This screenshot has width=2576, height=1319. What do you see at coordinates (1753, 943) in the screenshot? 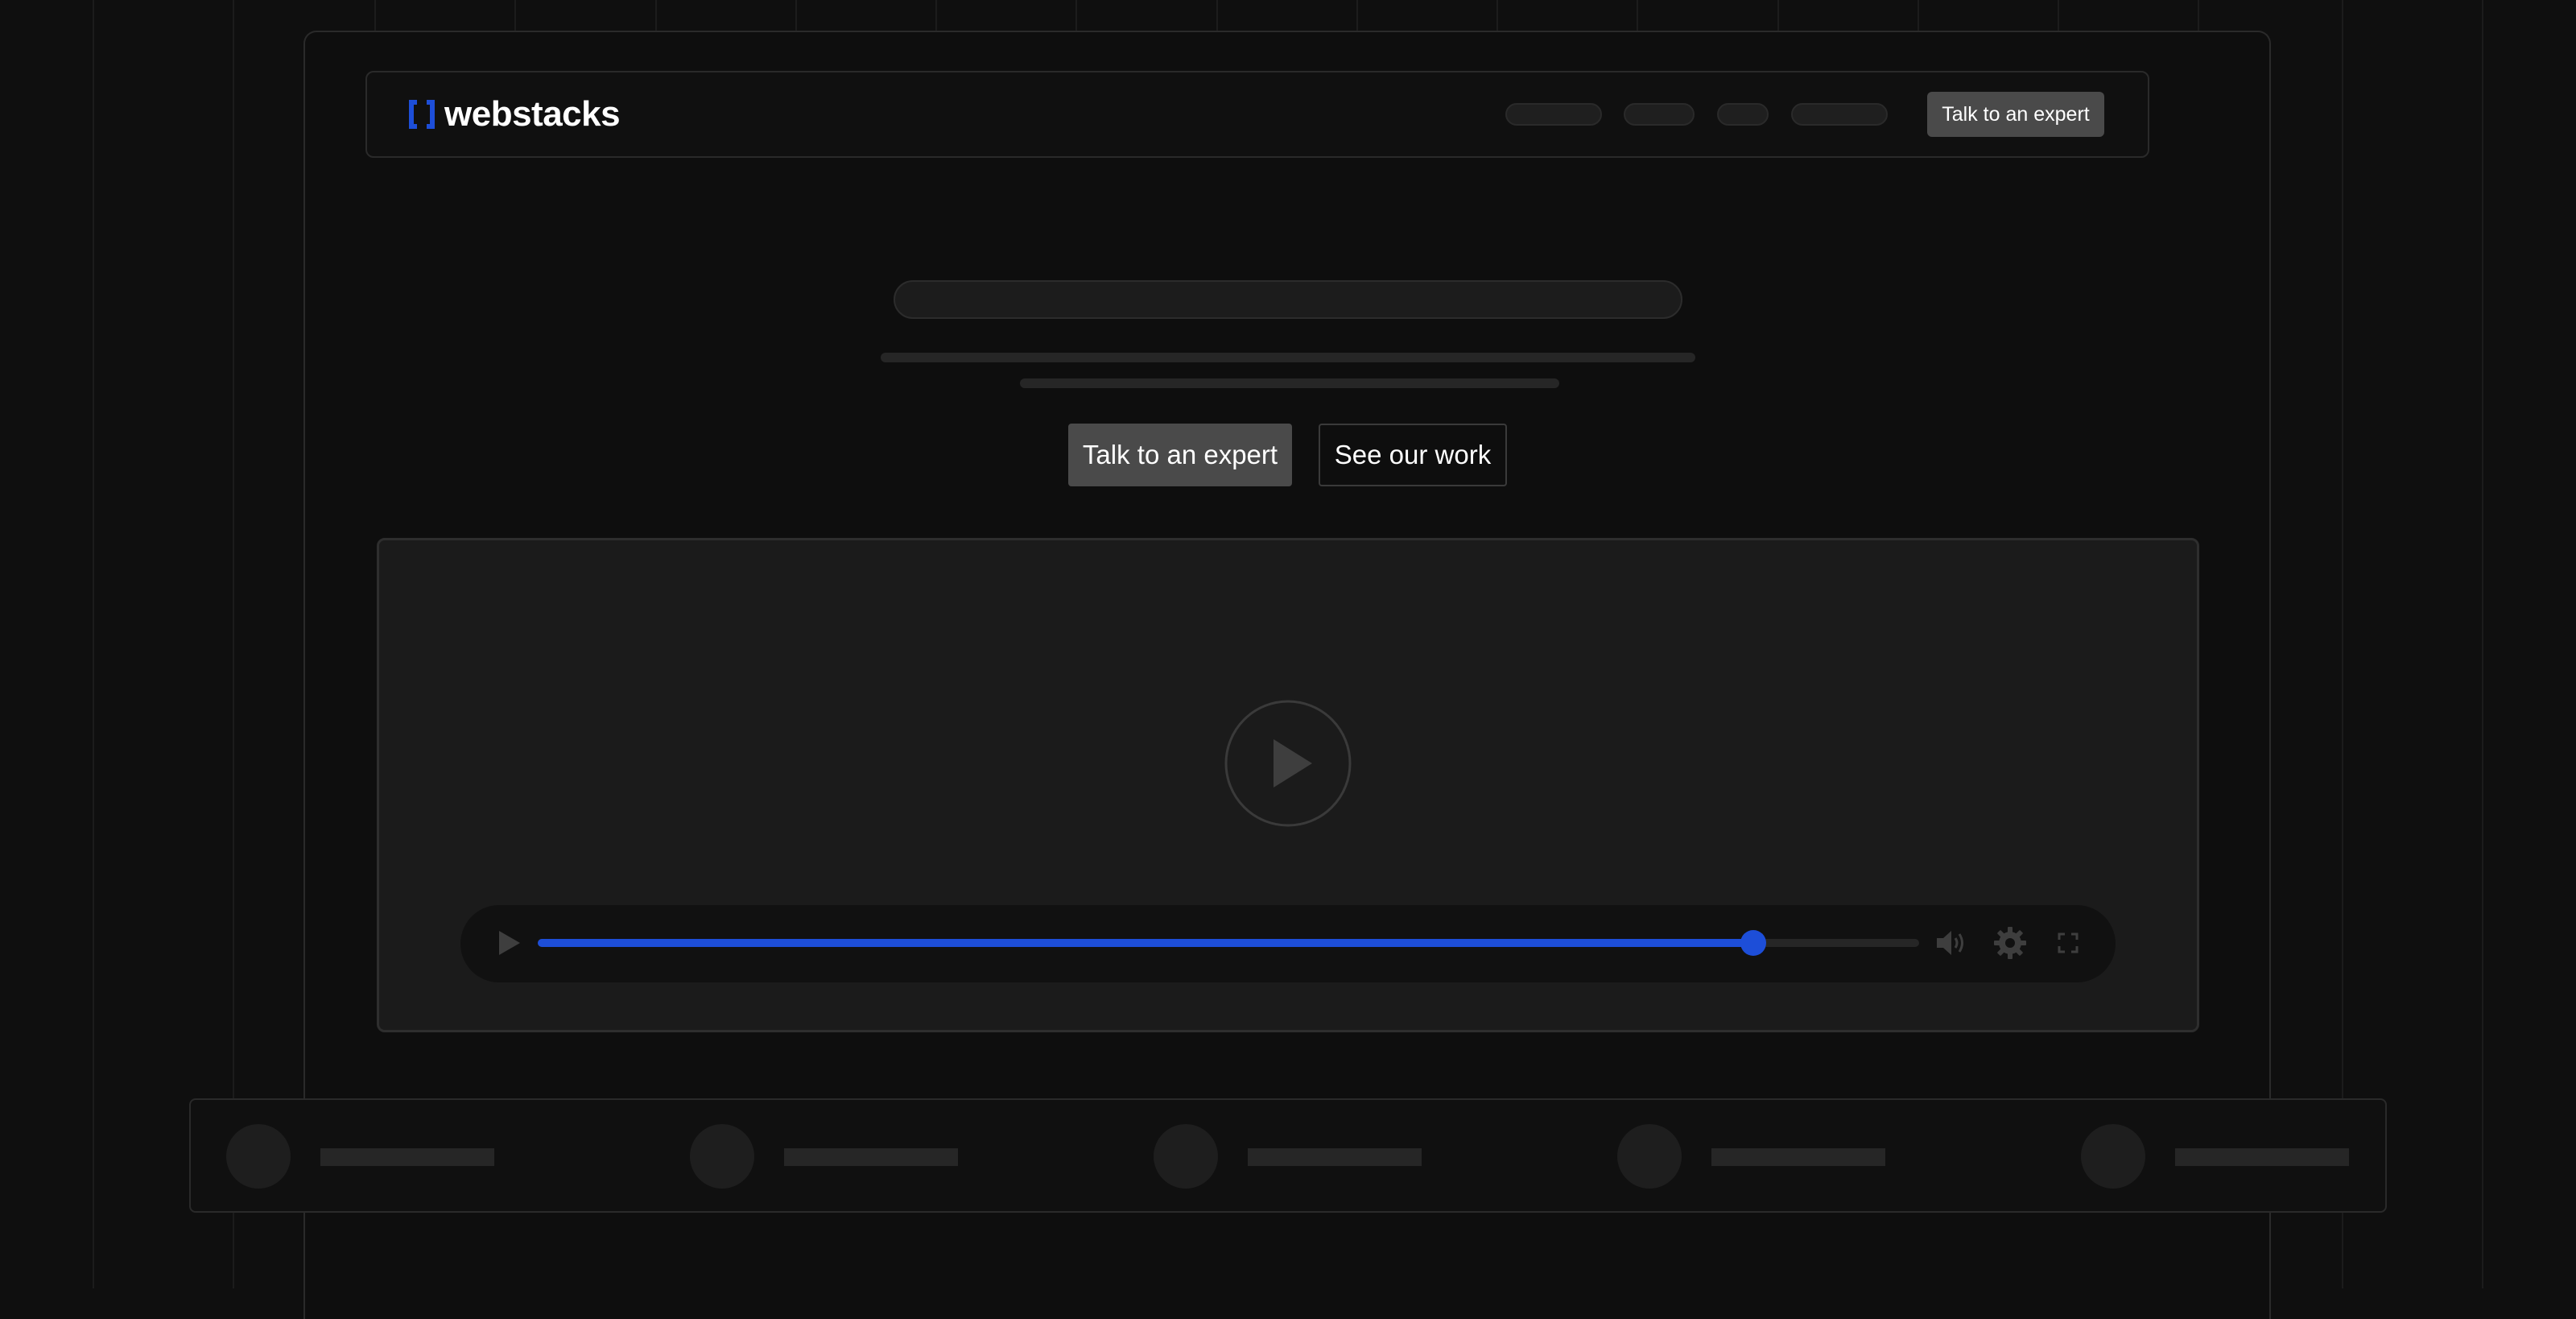
I see `progress-thumb` at bounding box center [1753, 943].